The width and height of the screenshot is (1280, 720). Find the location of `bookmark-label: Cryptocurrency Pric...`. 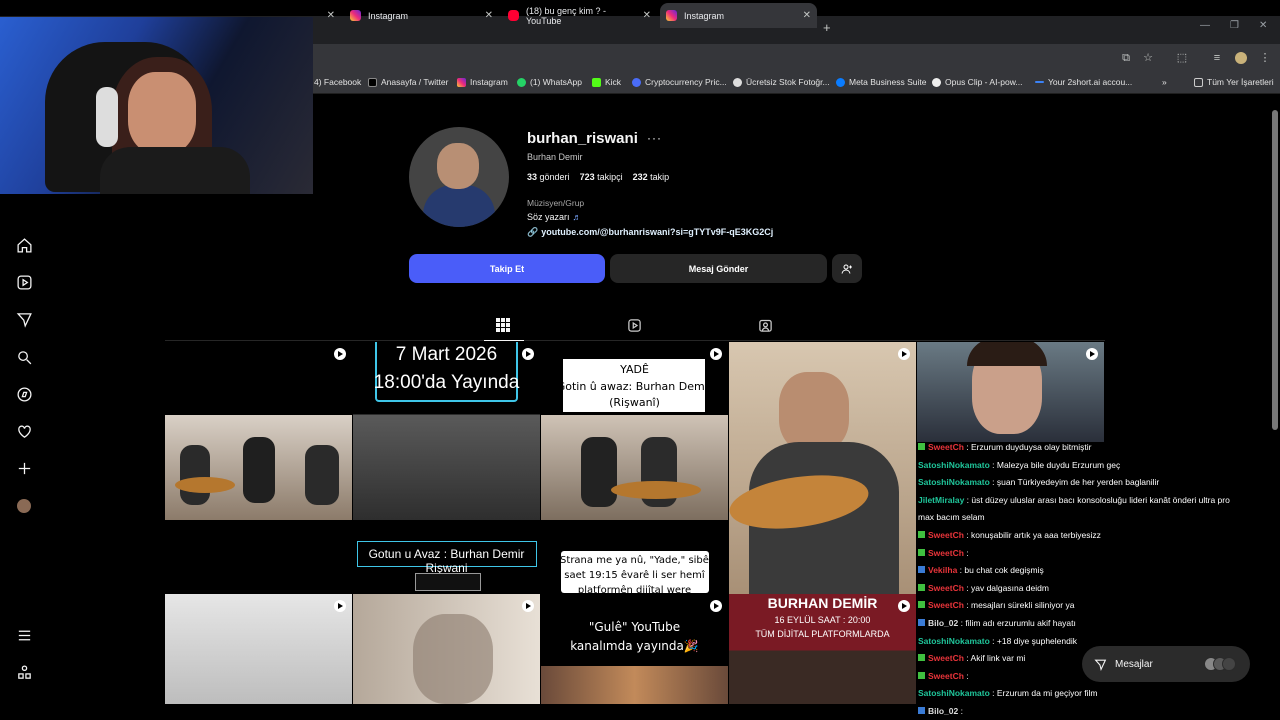

bookmark-label: Cryptocurrency Pric... is located at coordinates (686, 82).